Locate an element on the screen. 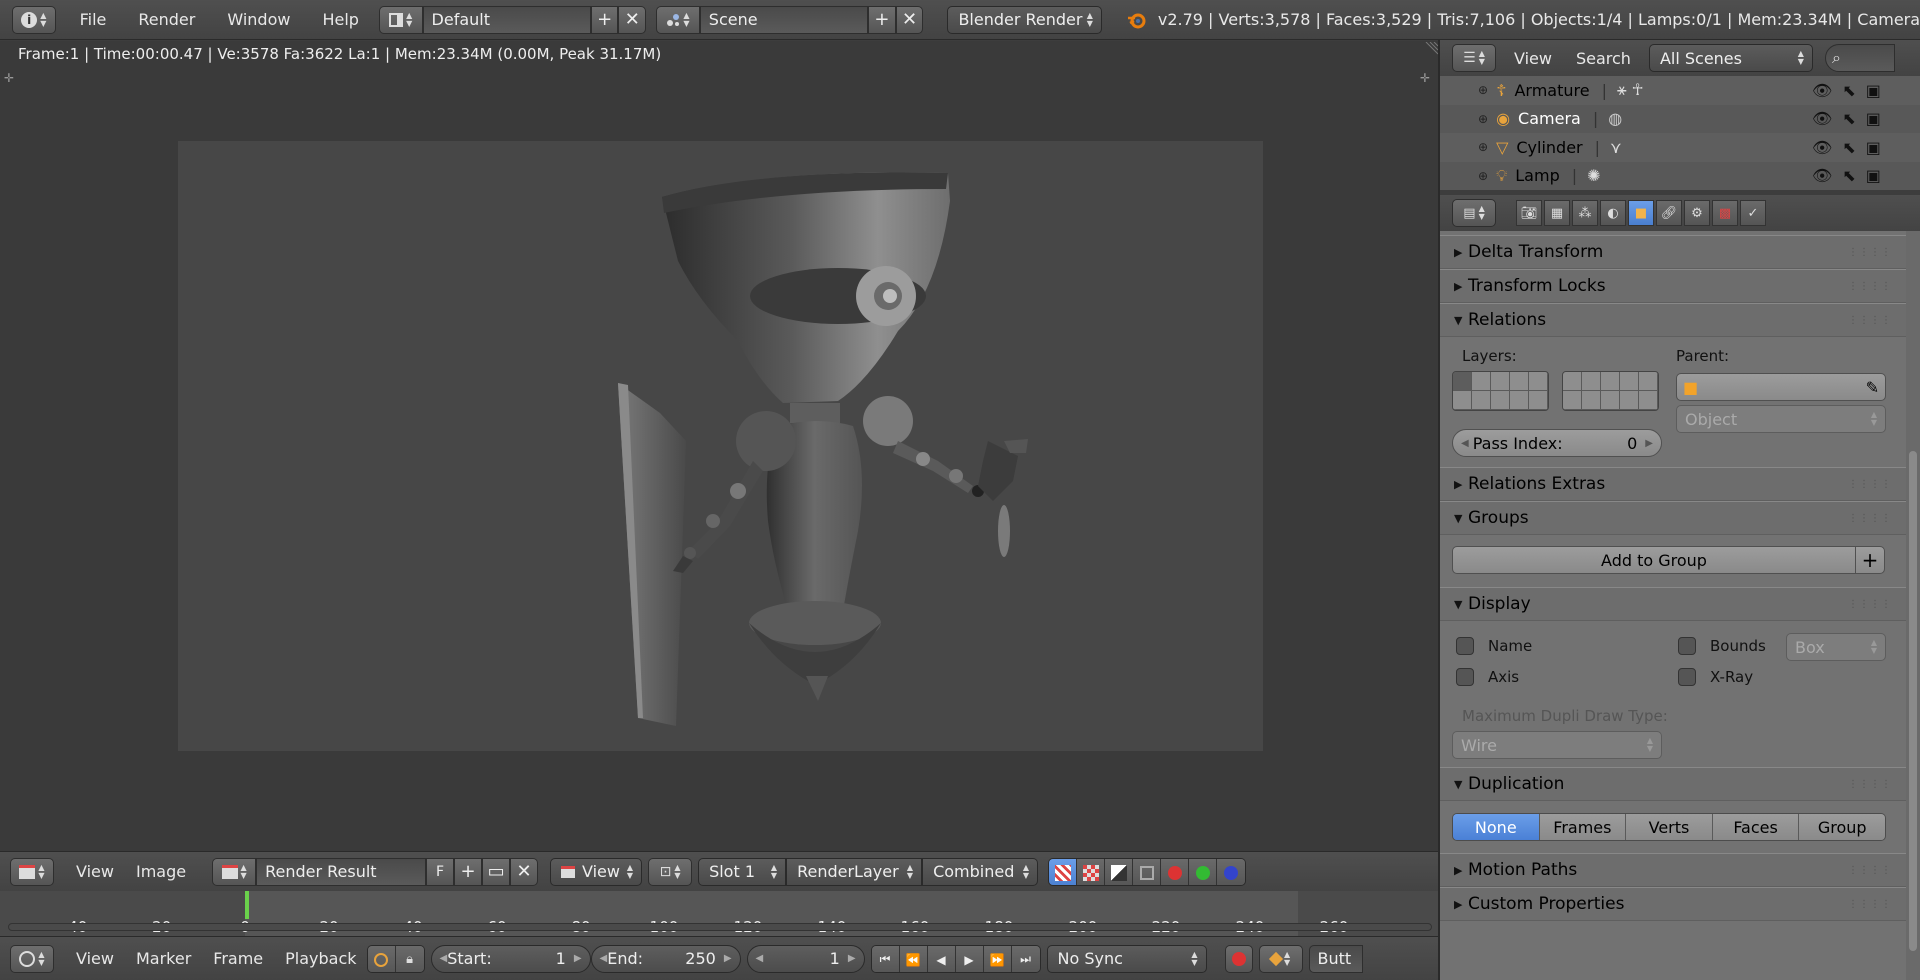 This screenshot has height=980, width=1920. green-channel-button is located at coordinates (1203, 871).